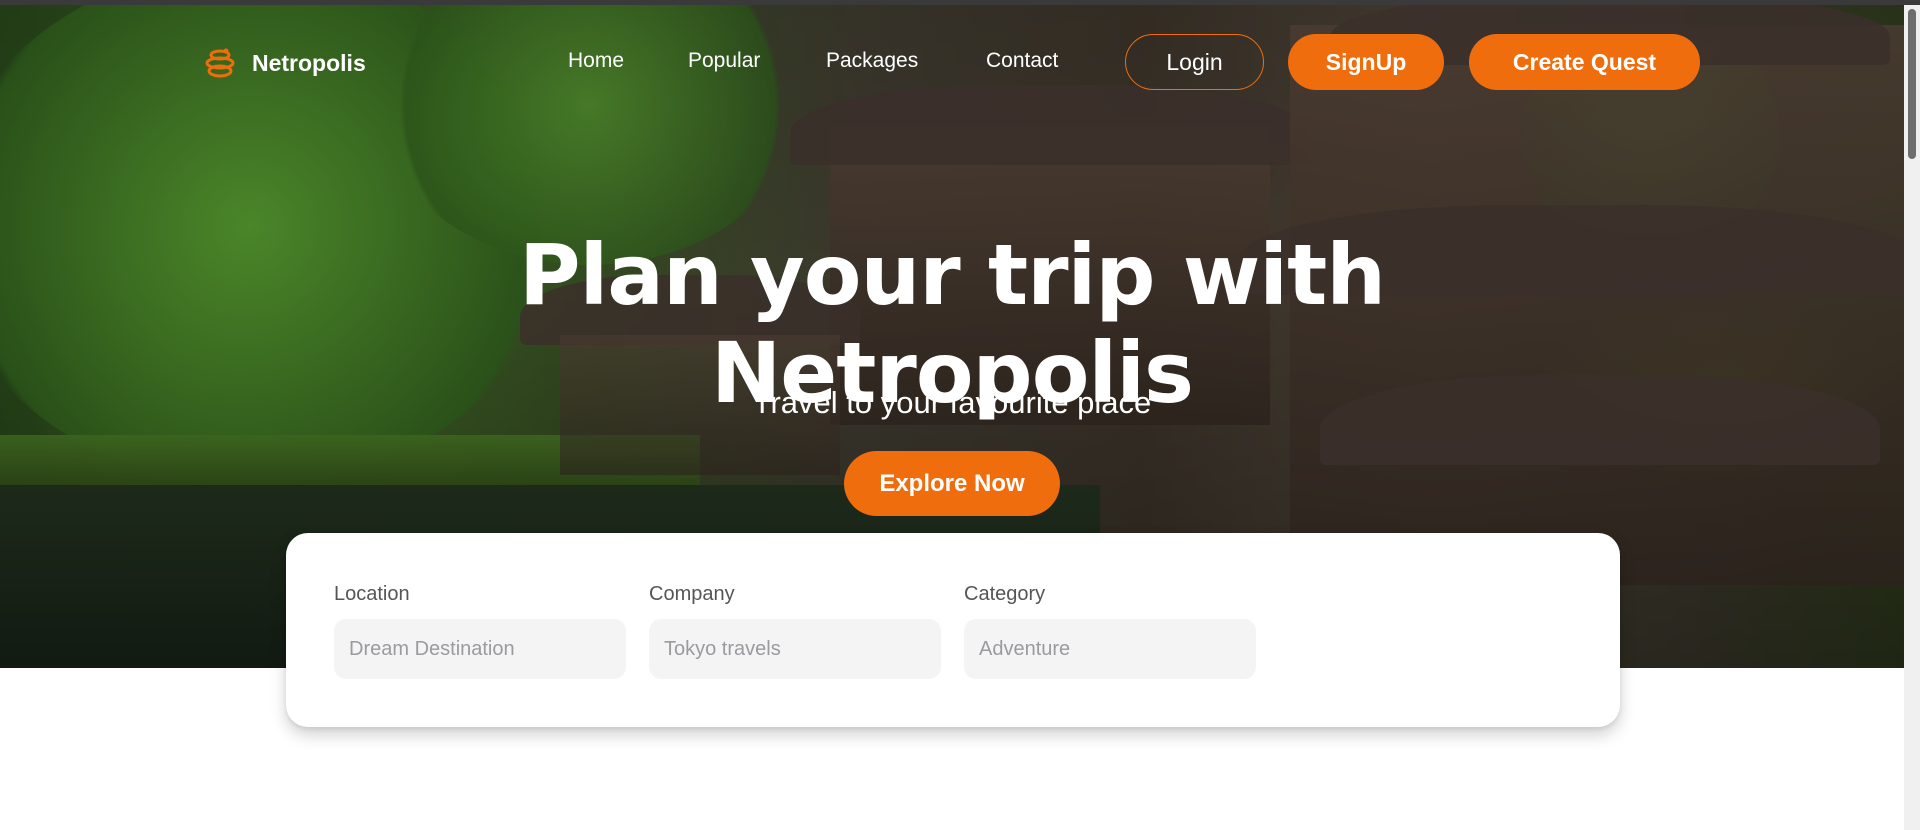 The width and height of the screenshot is (1920, 830). I want to click on nav-link-home: Home, so click(596, 61).